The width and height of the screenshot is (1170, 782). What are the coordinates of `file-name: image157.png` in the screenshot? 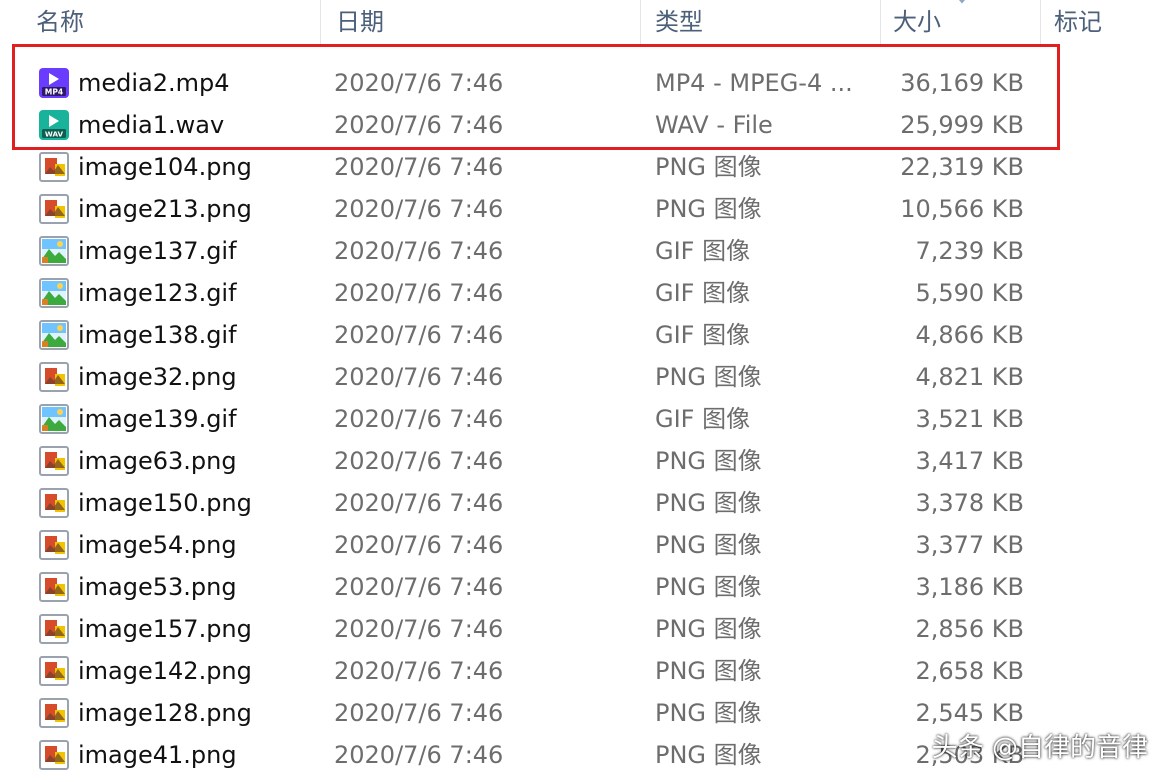 It's located at (165, 629).